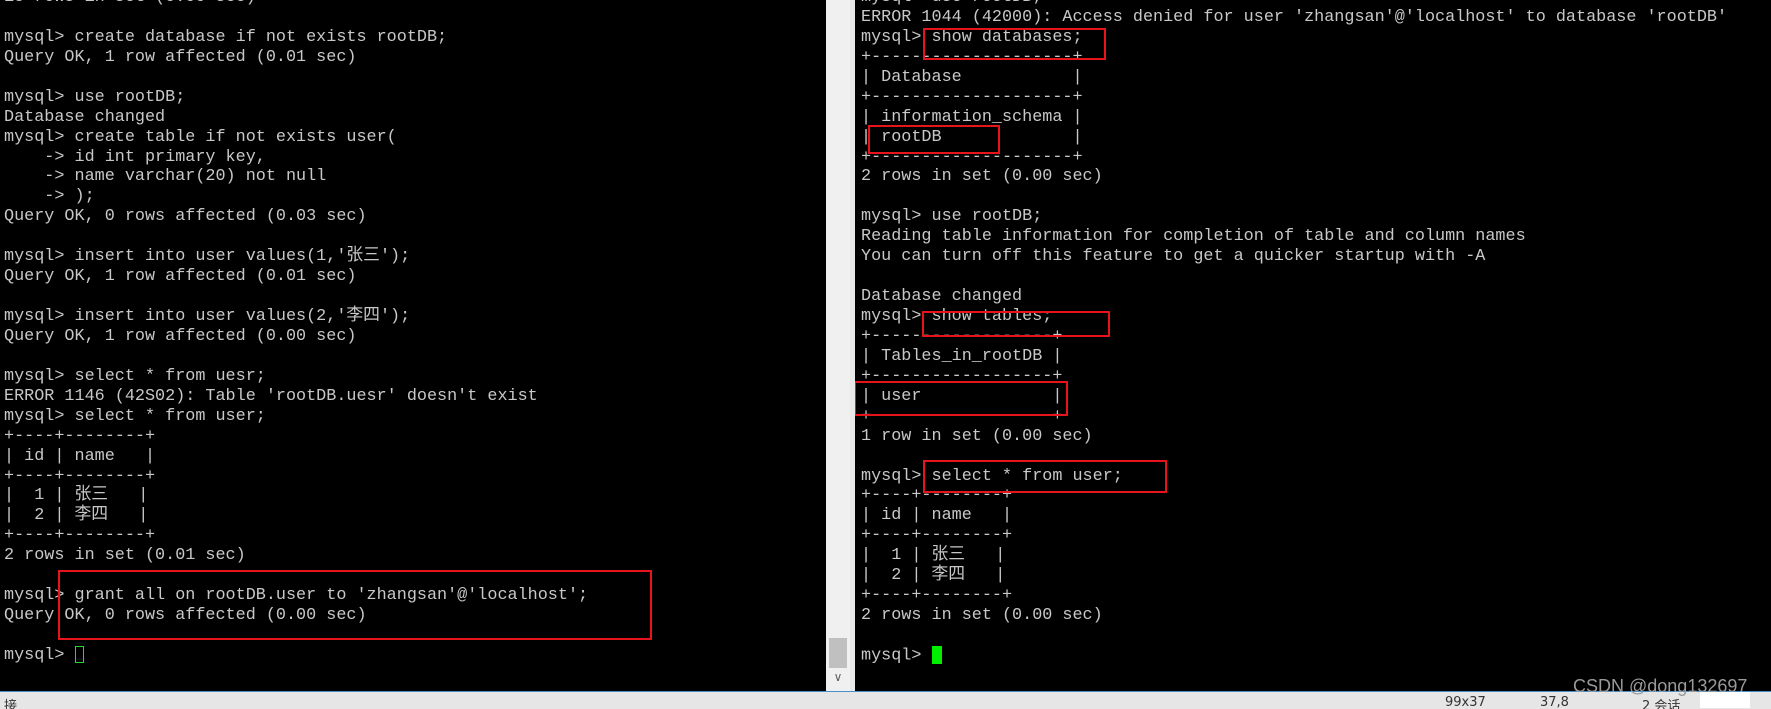 The width and height of the screenshot is (1771, 709). Describe the element at coordinates (185, 217) in the screenshot. I see `terminal-line: Query OK, 0 rows affected (0.03 sec)` at that location.